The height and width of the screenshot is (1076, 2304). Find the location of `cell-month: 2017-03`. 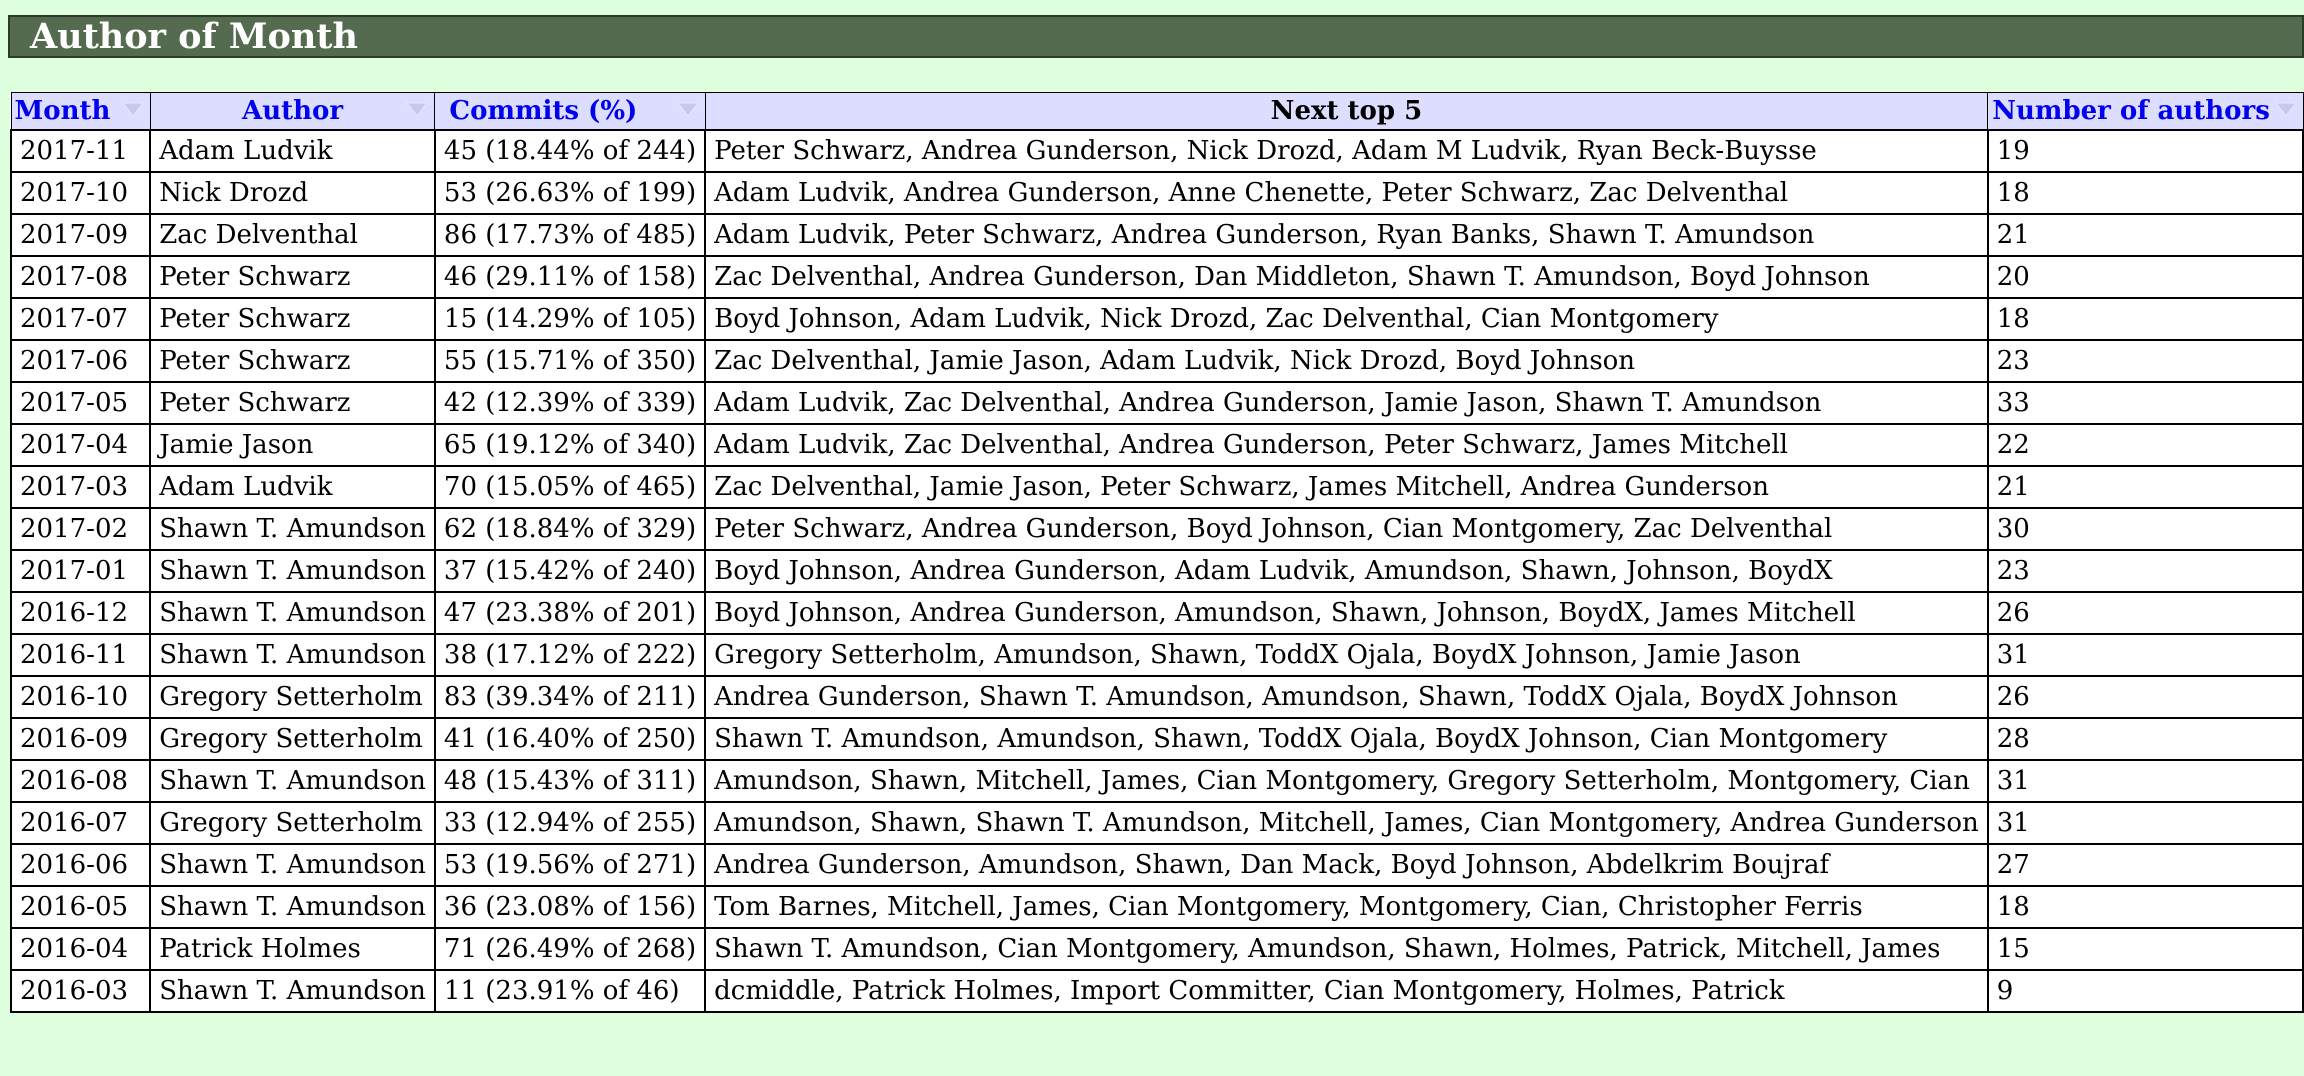

cell-month: 2017-03 is located at coordinates (80, 487).